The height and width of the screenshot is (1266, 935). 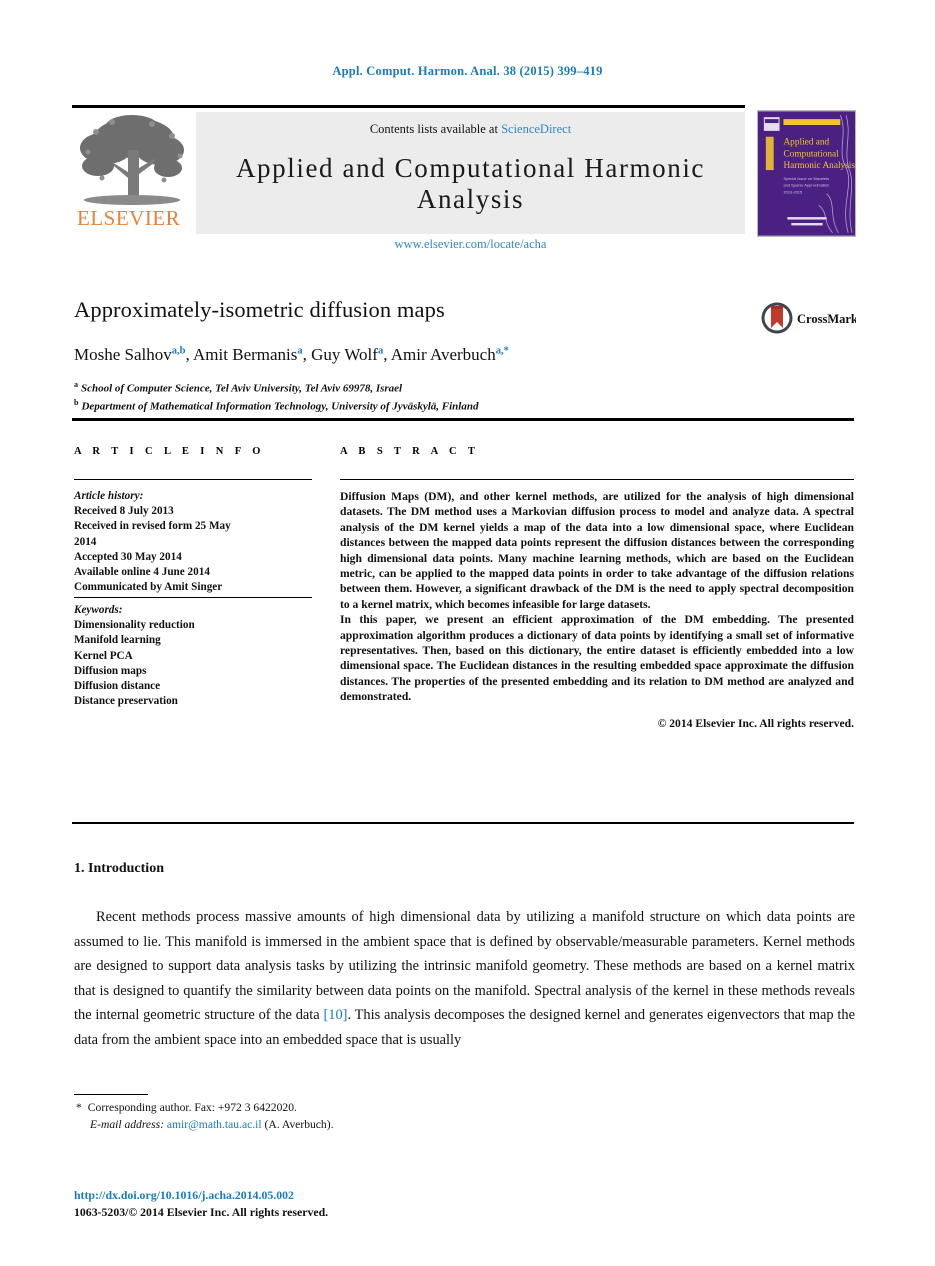 I want to click on svg-text: Special Issue on Wavelets, so click(x=806, y=178).